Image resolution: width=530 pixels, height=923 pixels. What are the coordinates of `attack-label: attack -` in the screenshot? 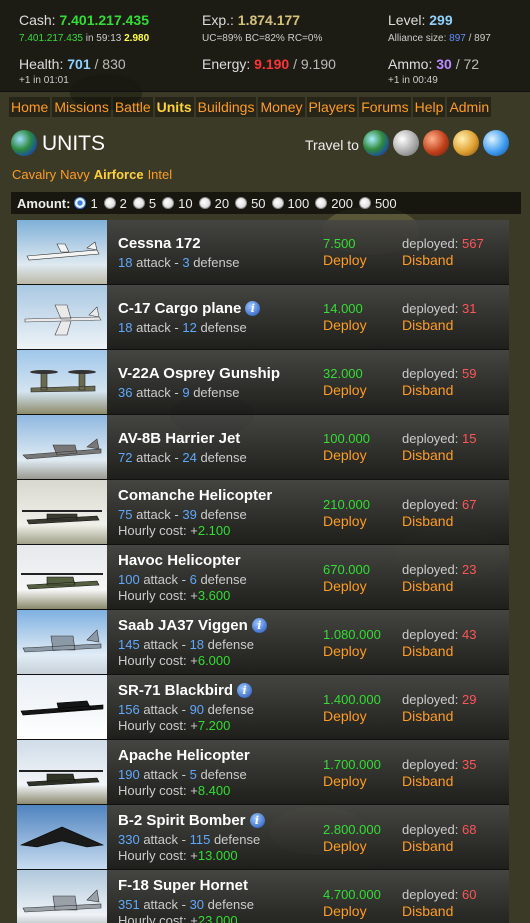 It's located at (157, 457).